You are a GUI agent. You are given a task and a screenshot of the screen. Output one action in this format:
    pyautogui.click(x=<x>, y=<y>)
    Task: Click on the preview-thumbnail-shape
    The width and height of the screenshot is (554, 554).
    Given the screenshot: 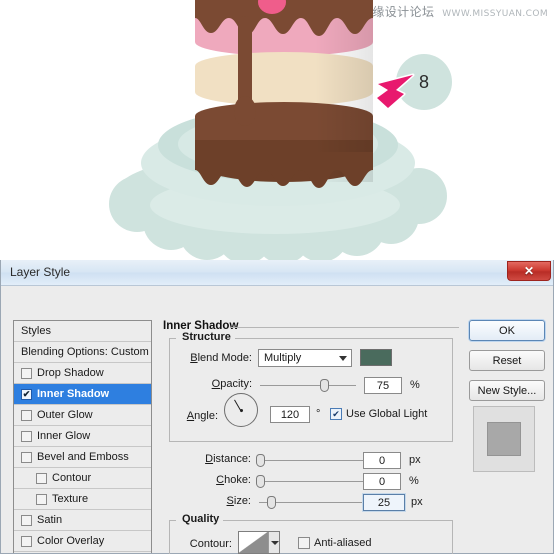 What is the action you would take?
    pyautogui.click(x=504, y=439)
    